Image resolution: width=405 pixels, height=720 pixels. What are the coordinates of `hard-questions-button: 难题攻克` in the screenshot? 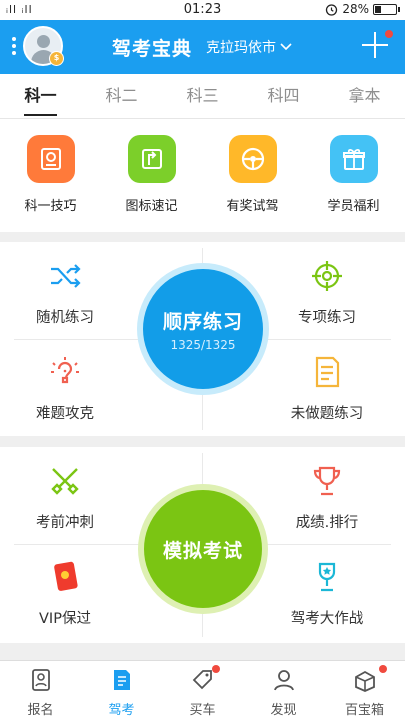 It's located at (67, 388).